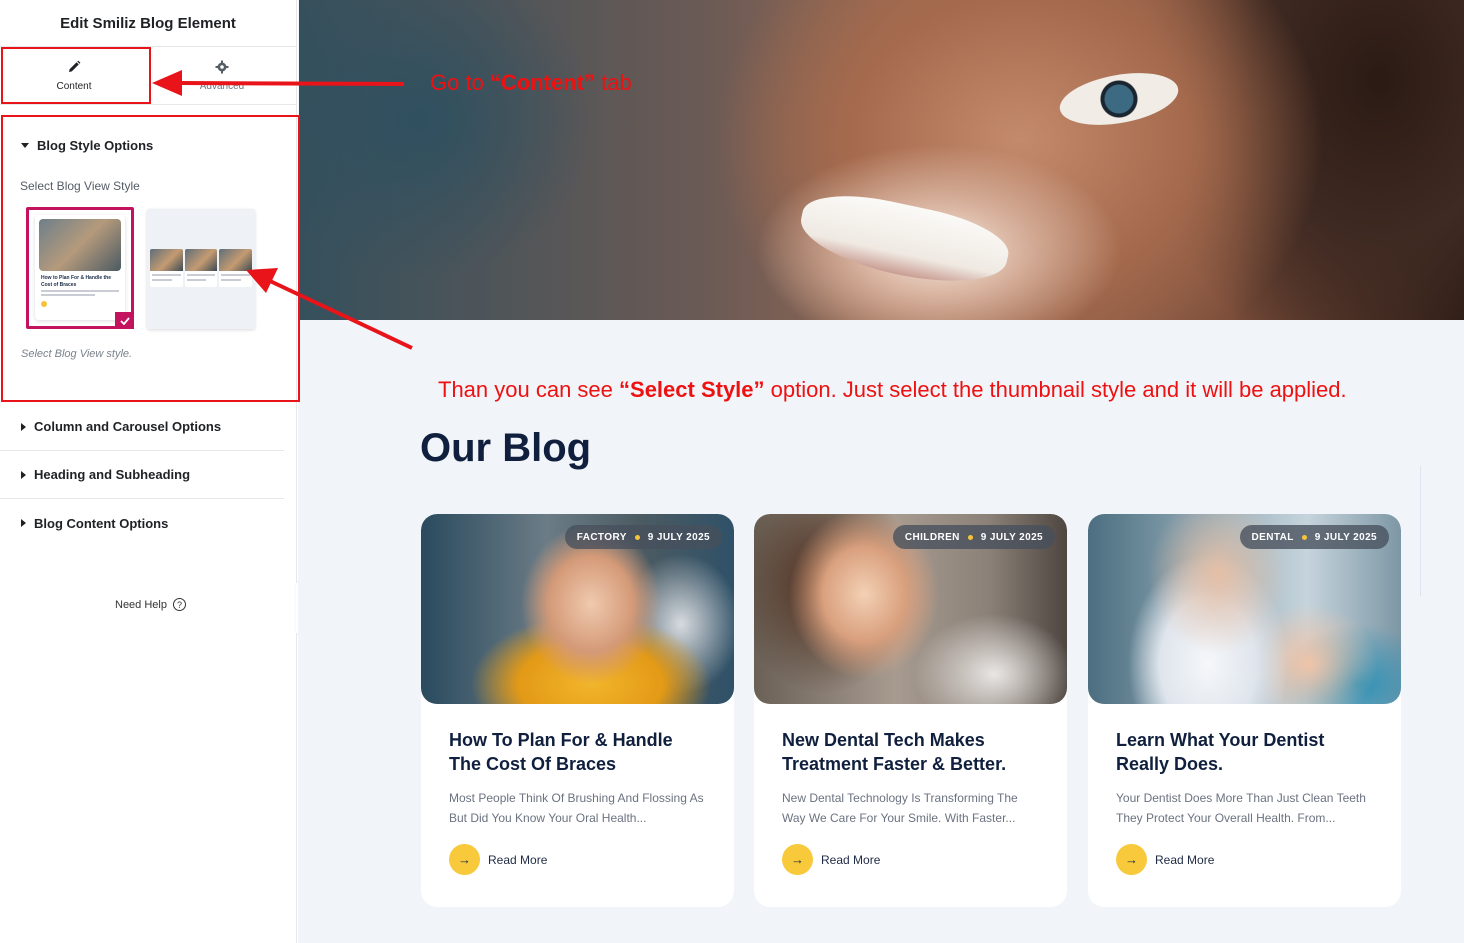 This screenshot has width=1464, height=943. What do you see at coordinates (112, 474) in the screenshot?
I see `section-label: Heading and Subheading` at bounding box center [112, 474].